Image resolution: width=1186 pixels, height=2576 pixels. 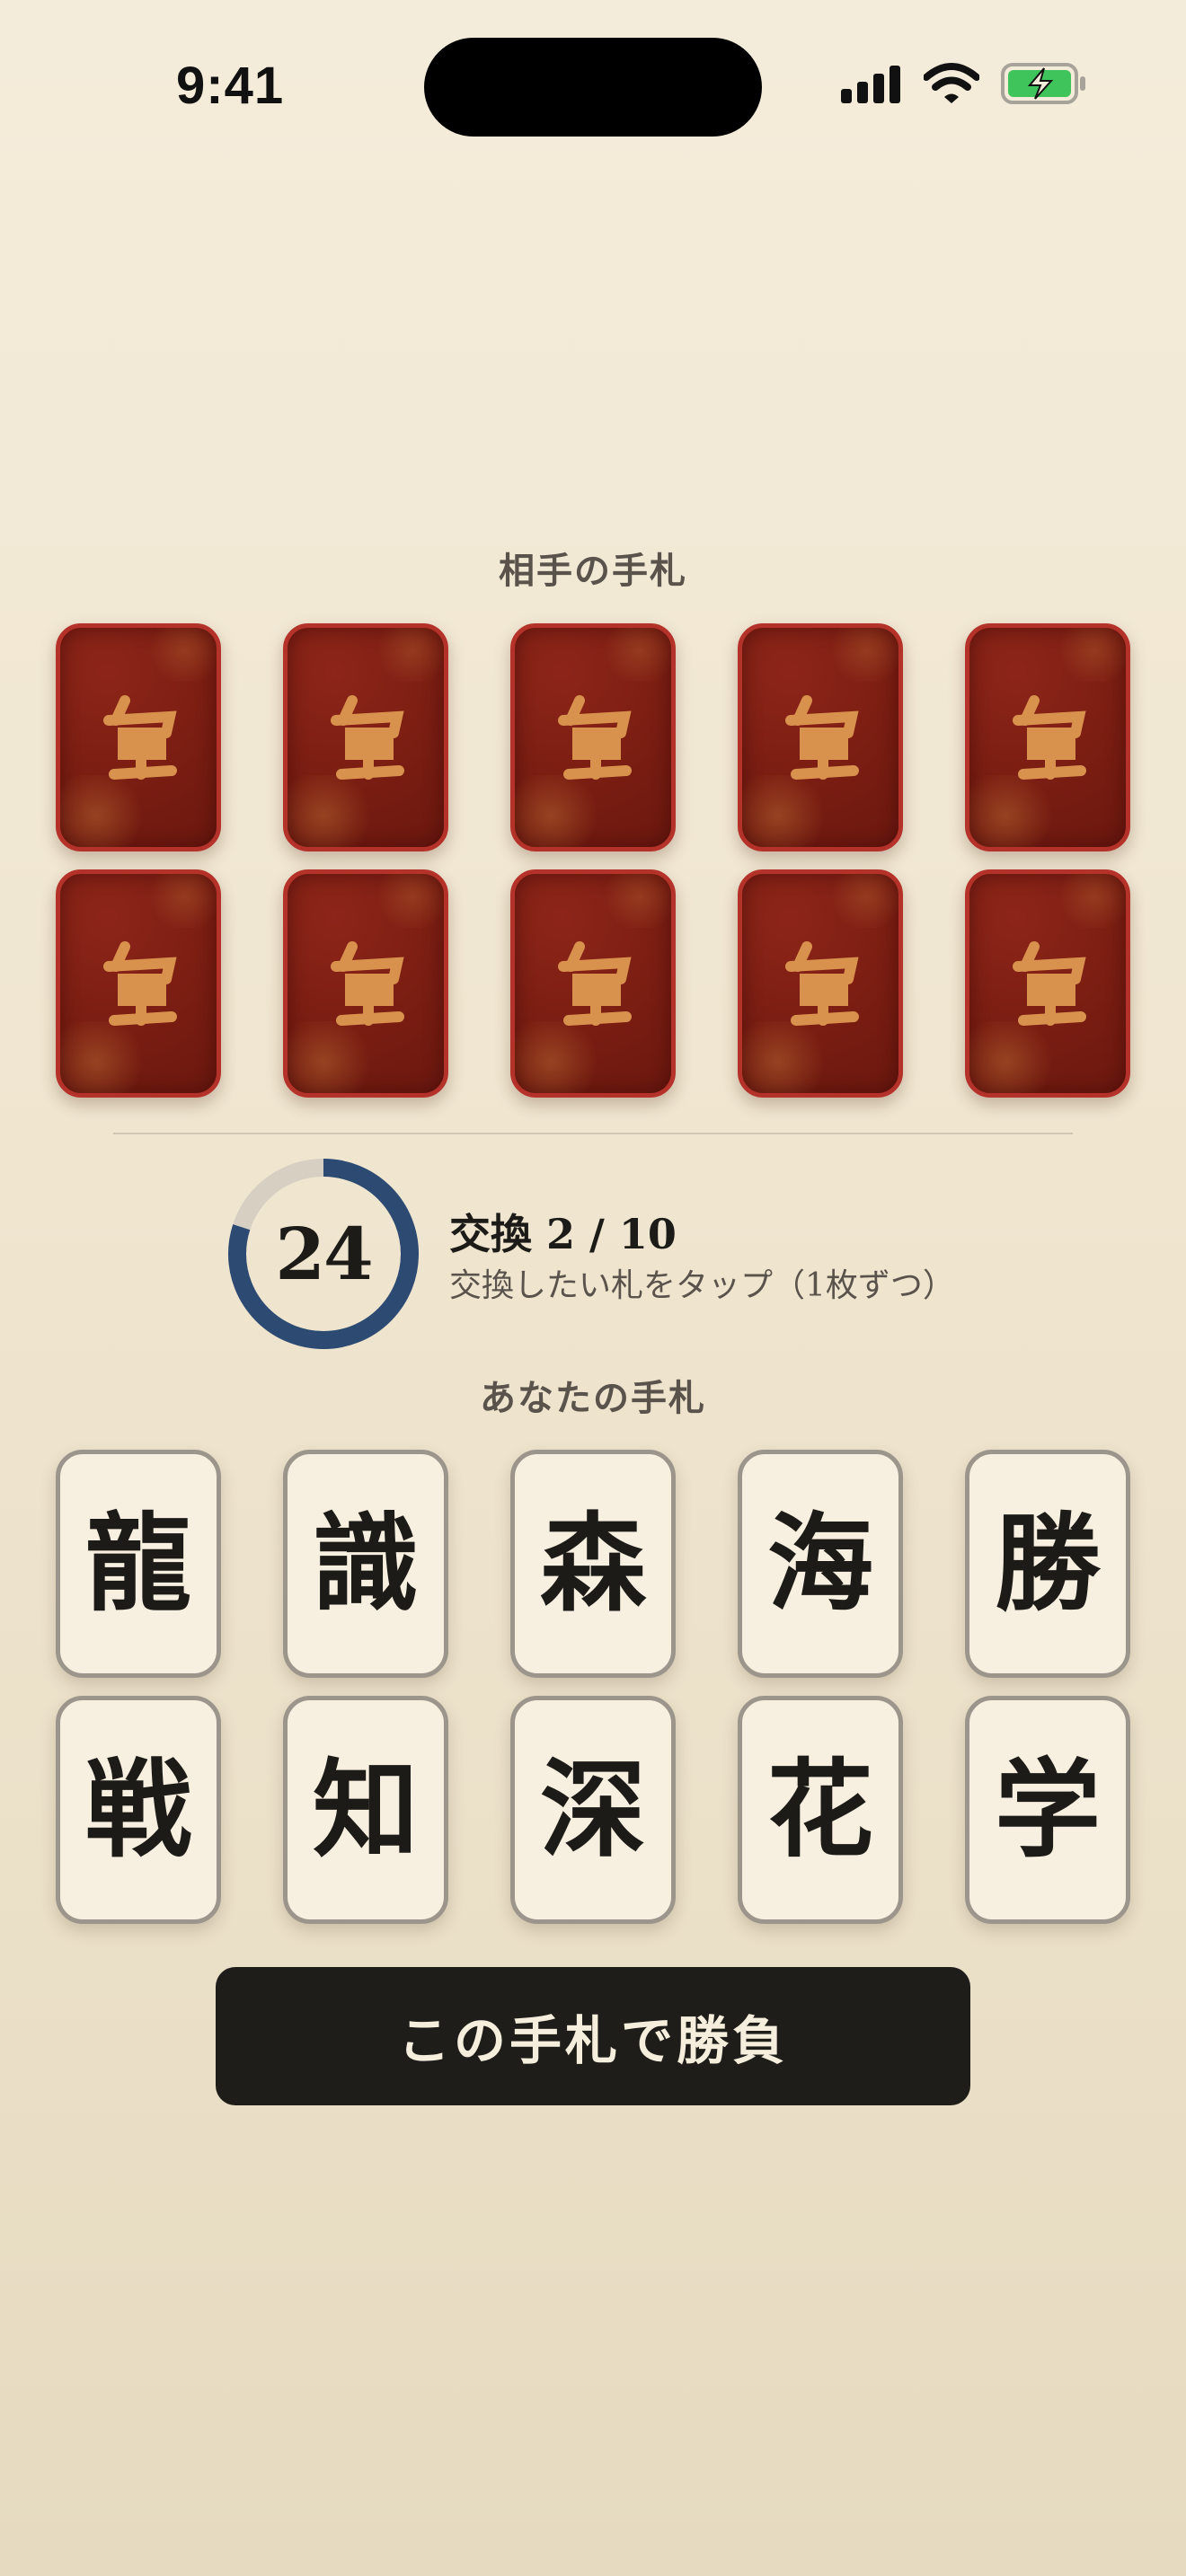 I want to click on player-card: 知, so click(x=365, y=1810).